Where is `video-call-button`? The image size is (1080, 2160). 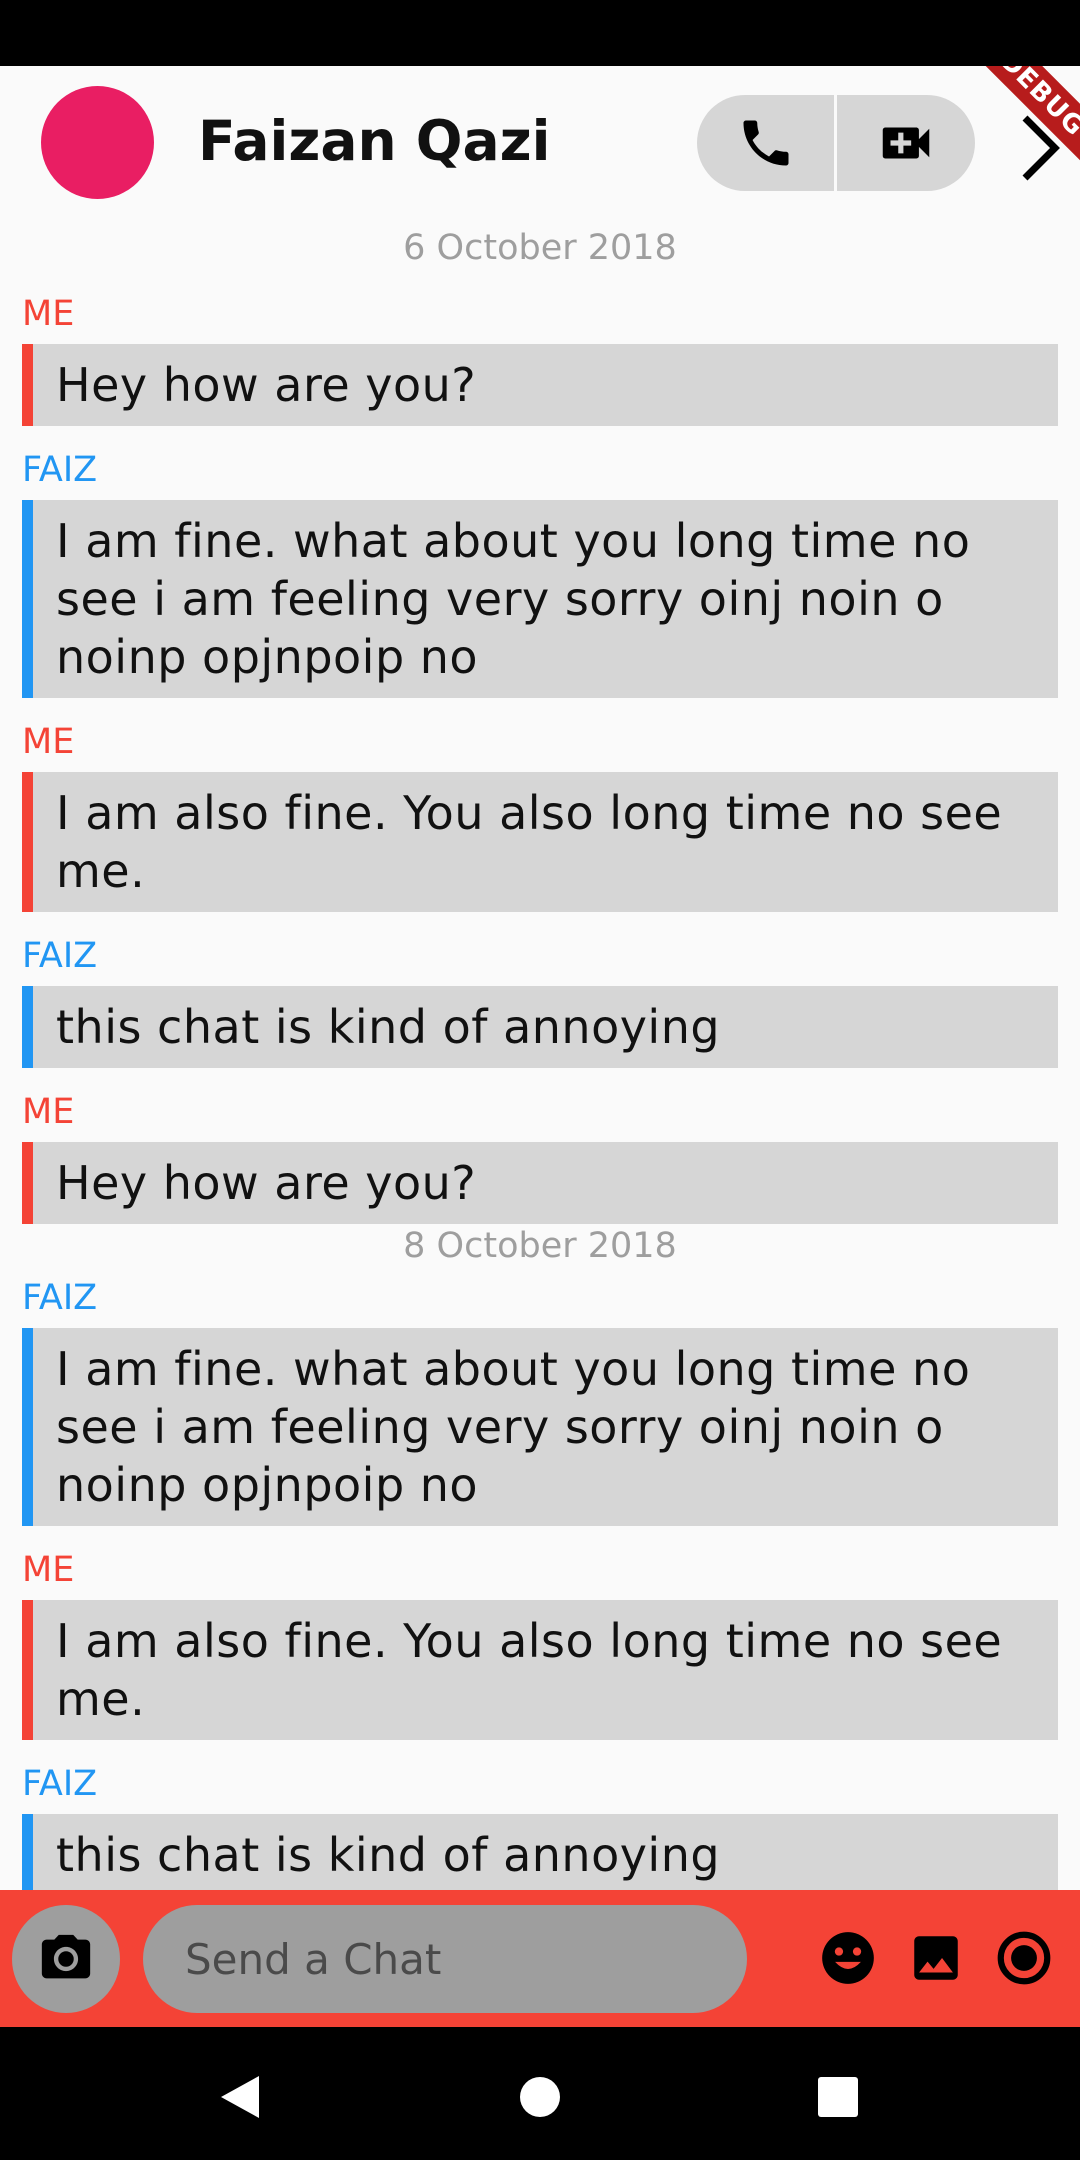
video-call-button is located at coordinates (905, 143).